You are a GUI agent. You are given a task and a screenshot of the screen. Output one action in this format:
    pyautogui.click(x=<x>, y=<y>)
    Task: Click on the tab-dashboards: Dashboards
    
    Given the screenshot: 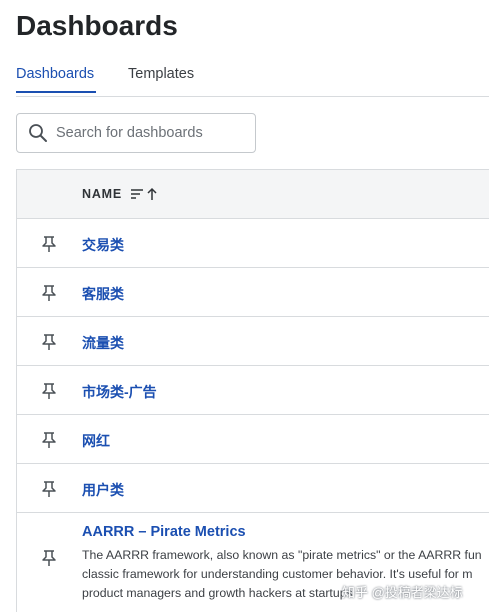 What is the action you would take?
    pyautogui.click(x=56, y=79)
    